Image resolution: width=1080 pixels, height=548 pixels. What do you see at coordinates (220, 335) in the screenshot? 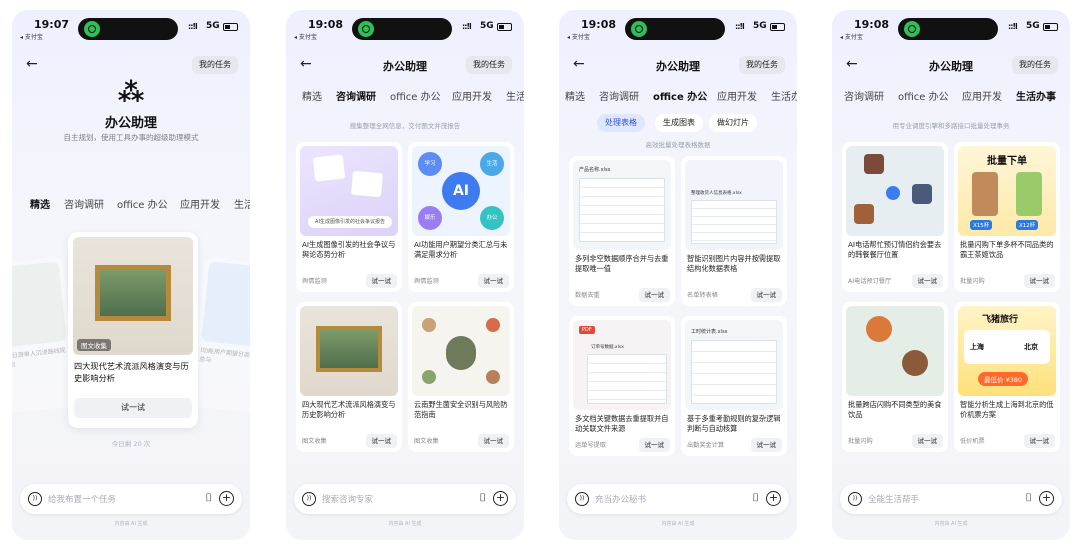
I see `carousel-card-right: I功能用户期望分类汇总与` at bounding box center [220, 335].